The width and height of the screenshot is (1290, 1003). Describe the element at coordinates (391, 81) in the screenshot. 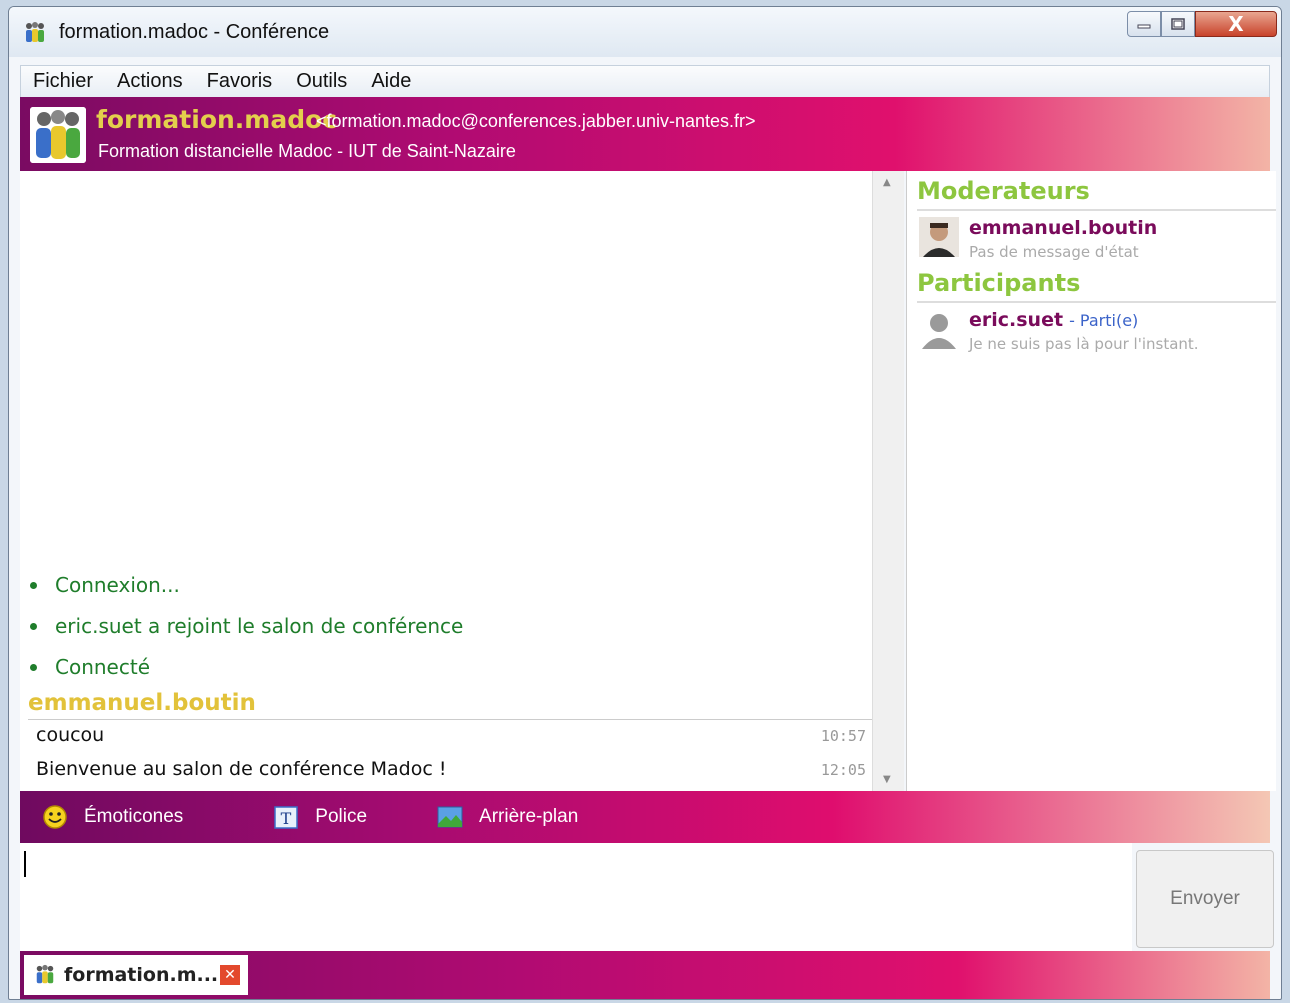

I see `menu-aide: Aide` at that location.